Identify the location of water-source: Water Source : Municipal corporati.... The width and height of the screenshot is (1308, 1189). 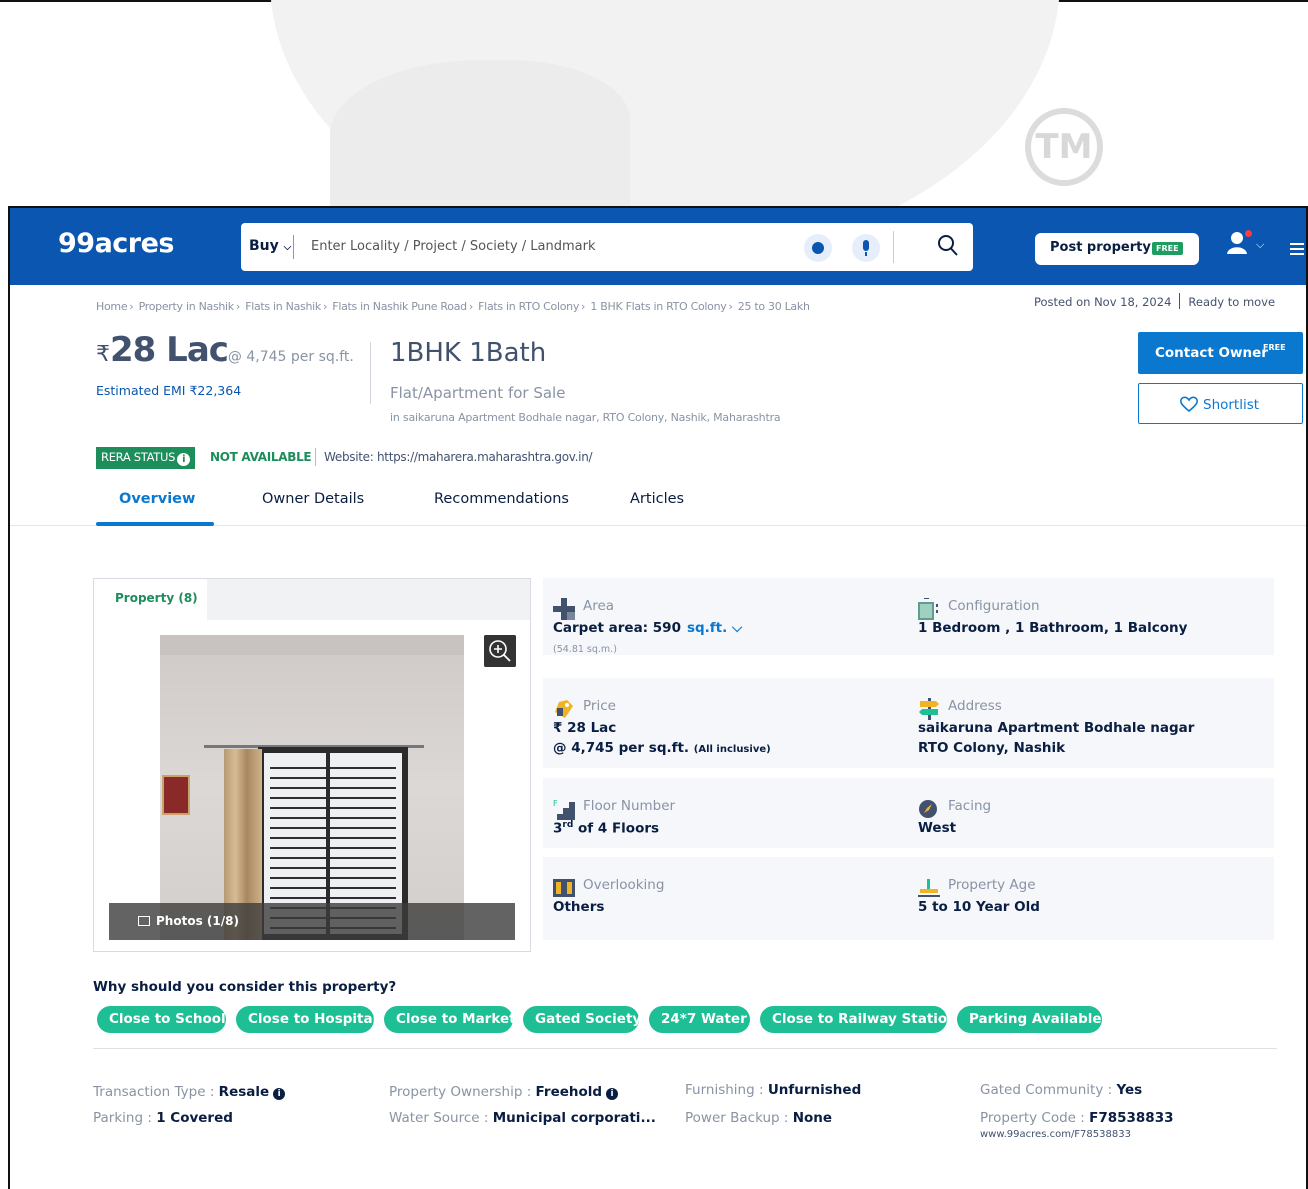
(522, 1118).